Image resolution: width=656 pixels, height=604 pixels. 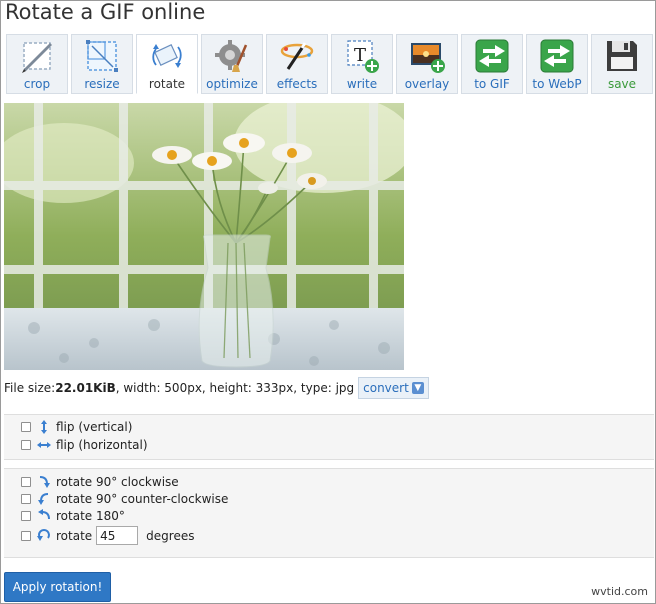 I want to click on watermark: wvtid.com, so click(x=619, y=591).